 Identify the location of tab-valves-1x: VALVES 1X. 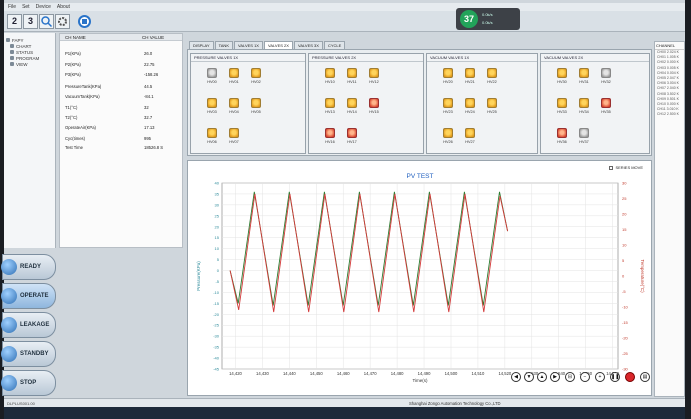
(248, 45).